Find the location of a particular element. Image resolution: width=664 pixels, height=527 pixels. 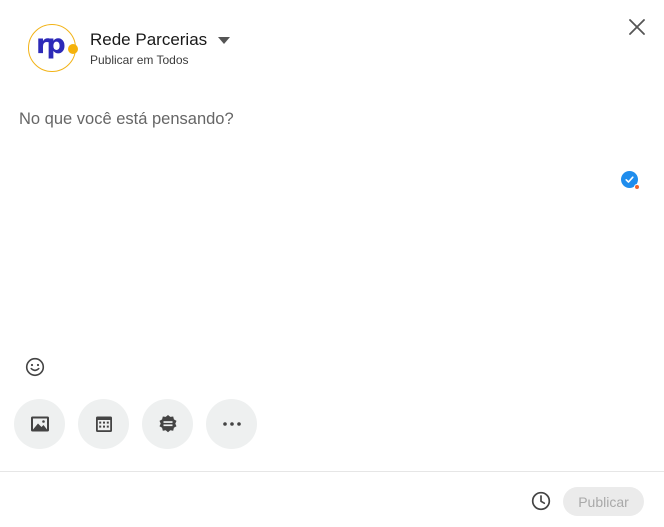

calendar-icon is located at coordinates (103, 424).